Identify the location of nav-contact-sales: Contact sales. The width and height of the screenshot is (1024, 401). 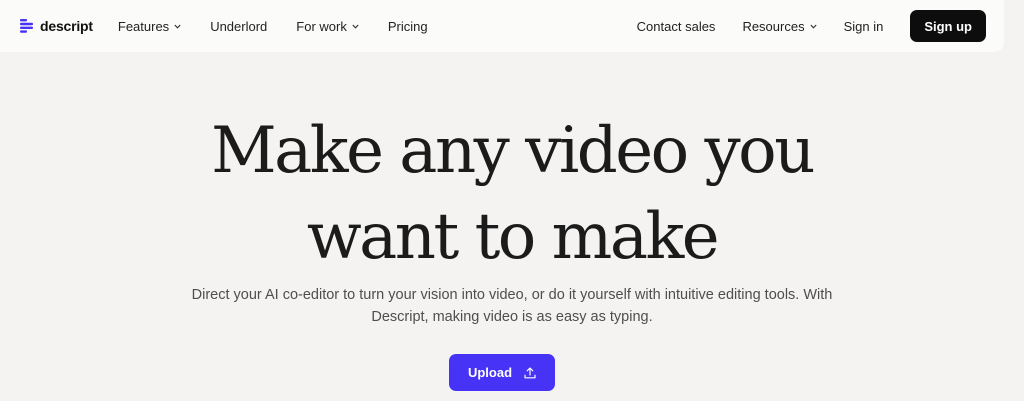
(676, 26).